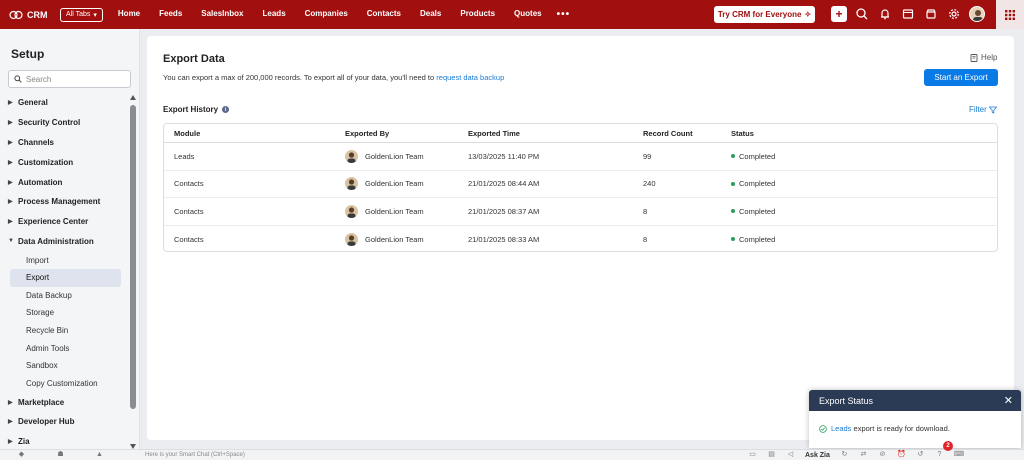 Image resolution: width=1024 pixels, height=460 pixels. Describe the element at coordinates (764, 14) in the screenshot. I see `try-crm-button: Try CRM for Everyone ✧` at that location.